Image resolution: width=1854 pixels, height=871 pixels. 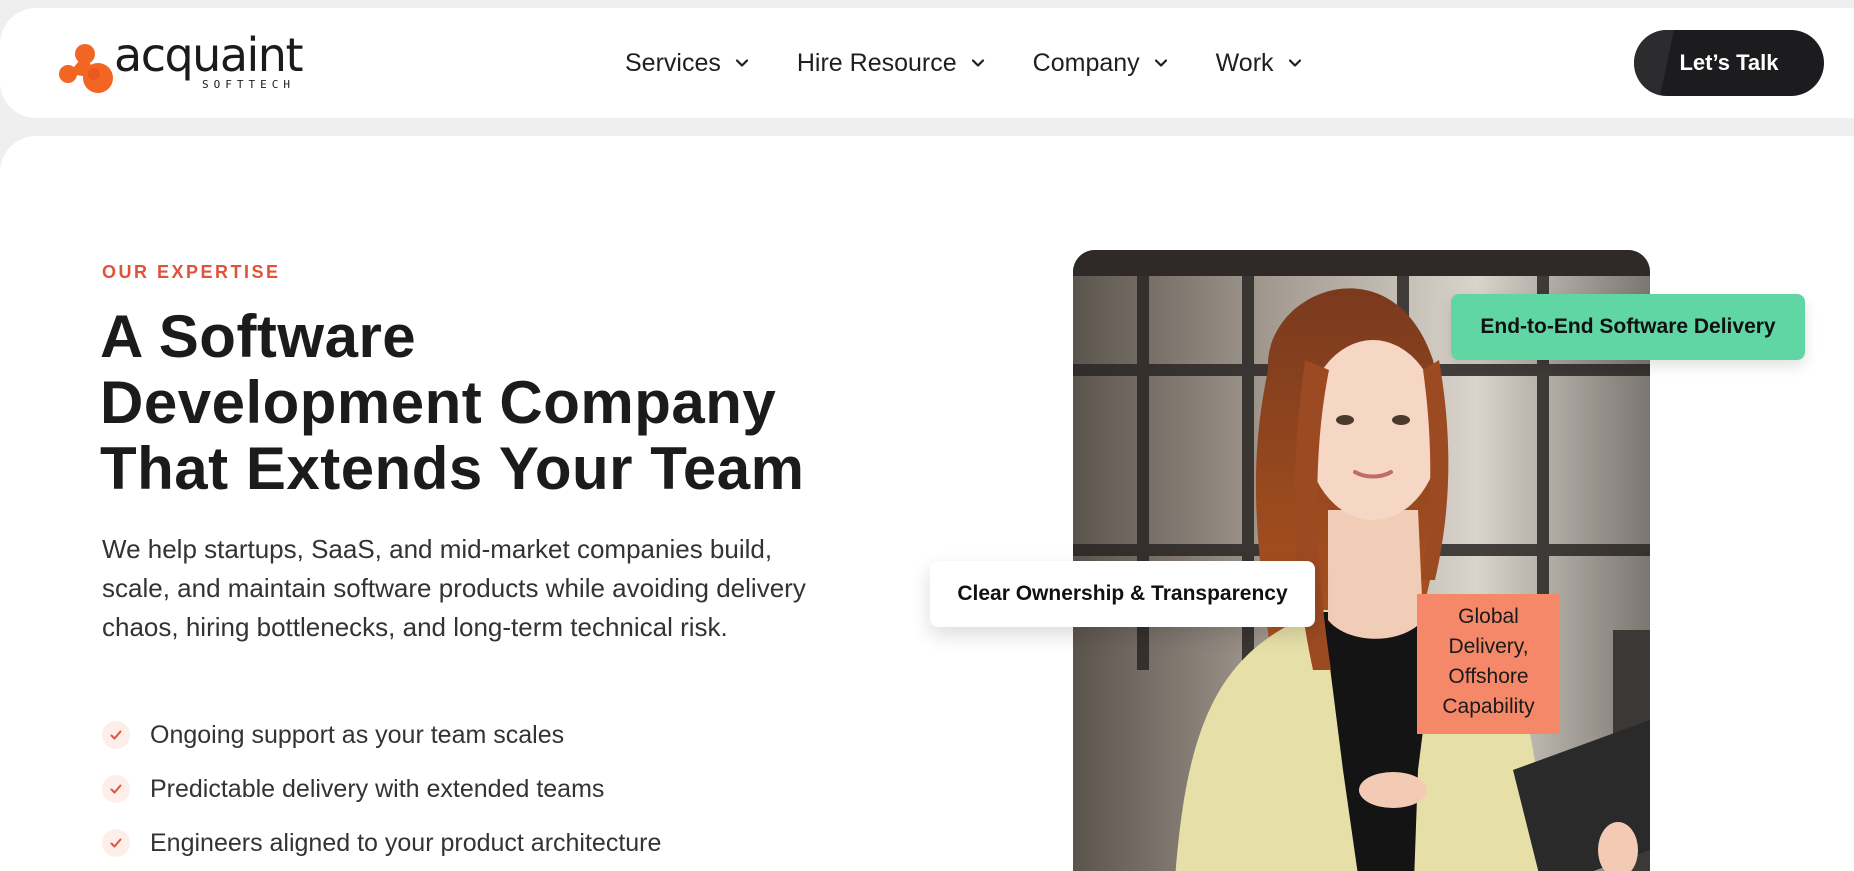 I want to click on main-nav: Services Hire Resource Company Work, so click(x=987, y=63).